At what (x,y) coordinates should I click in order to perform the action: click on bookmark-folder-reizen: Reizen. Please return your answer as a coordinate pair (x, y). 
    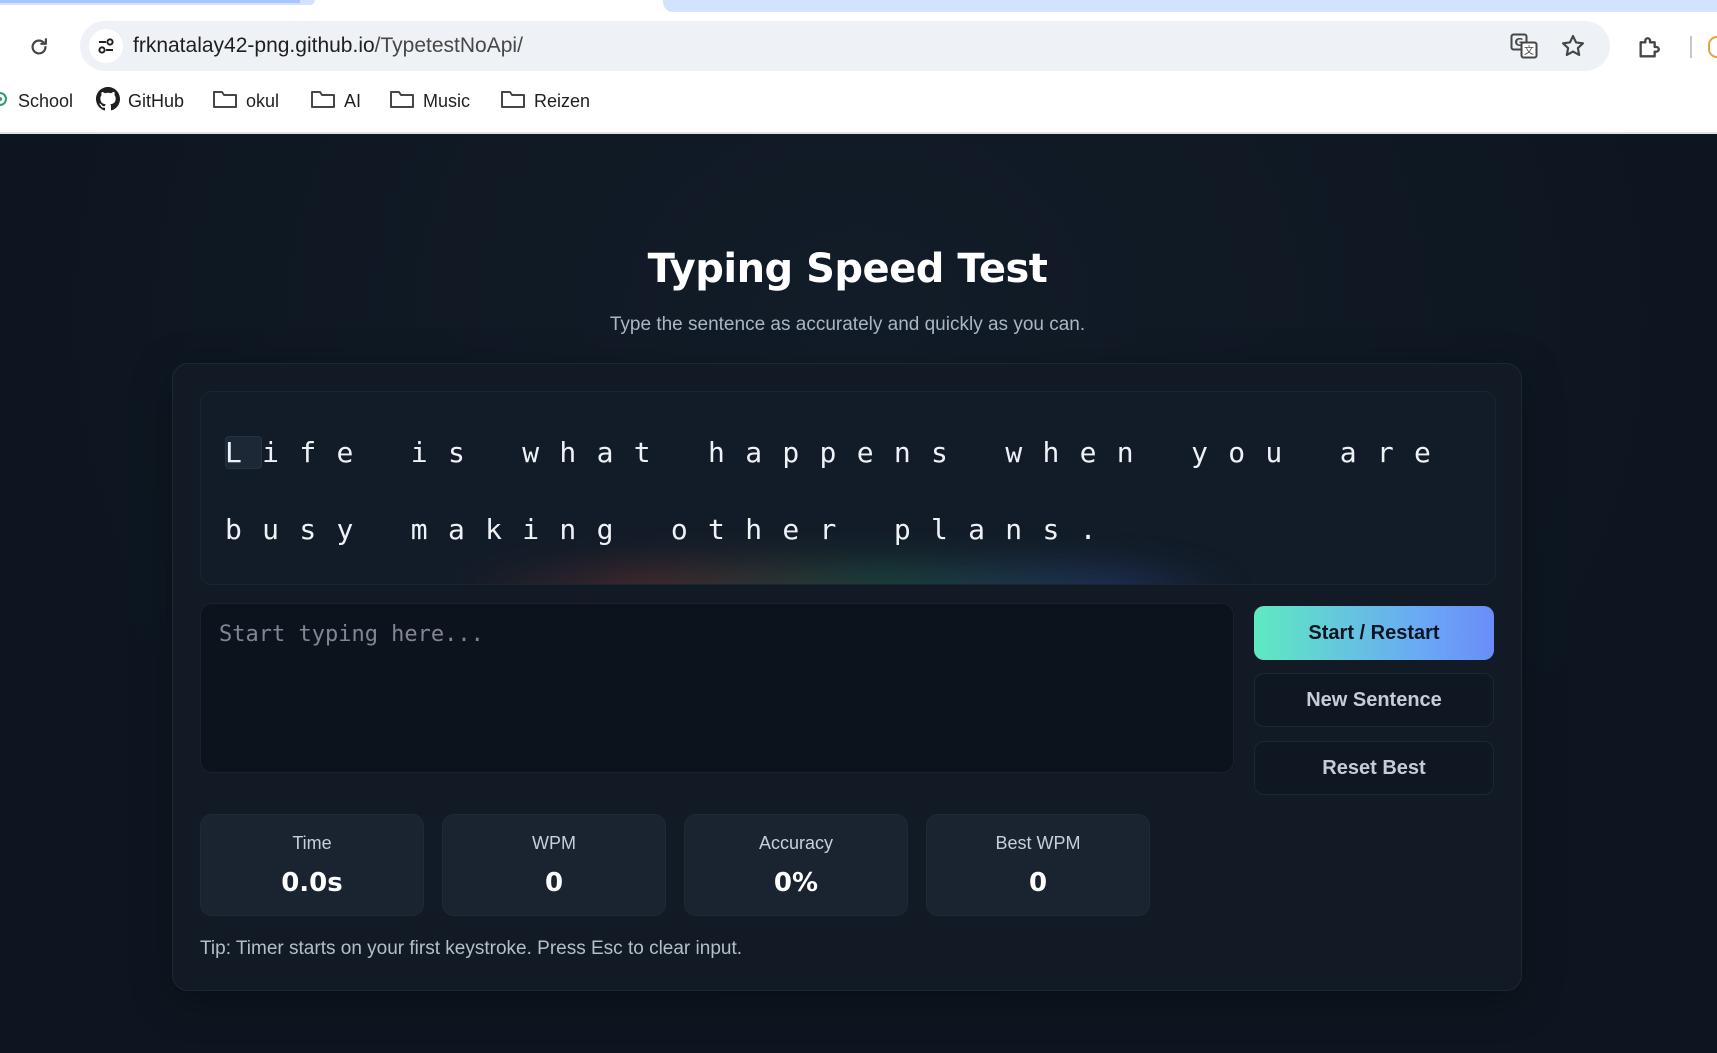
    Looking at the image, I should click on (545, 101).